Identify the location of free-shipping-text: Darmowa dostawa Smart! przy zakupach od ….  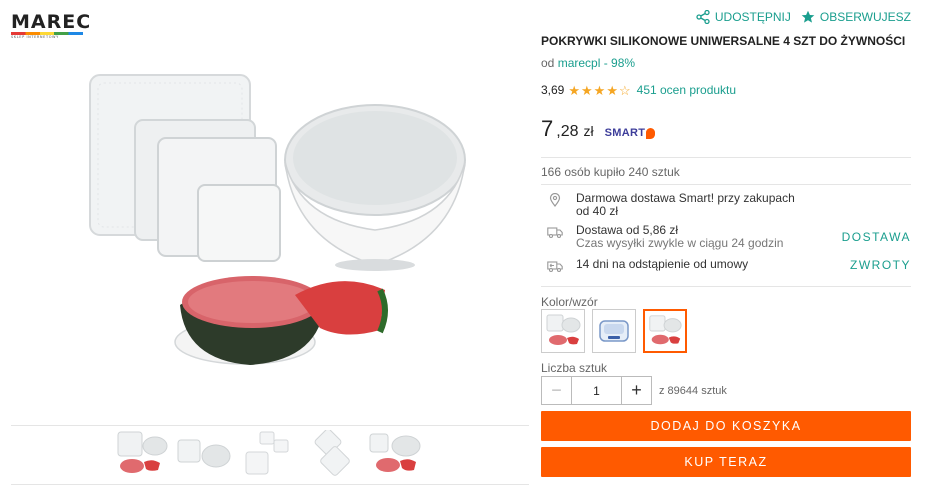
(685, 205).